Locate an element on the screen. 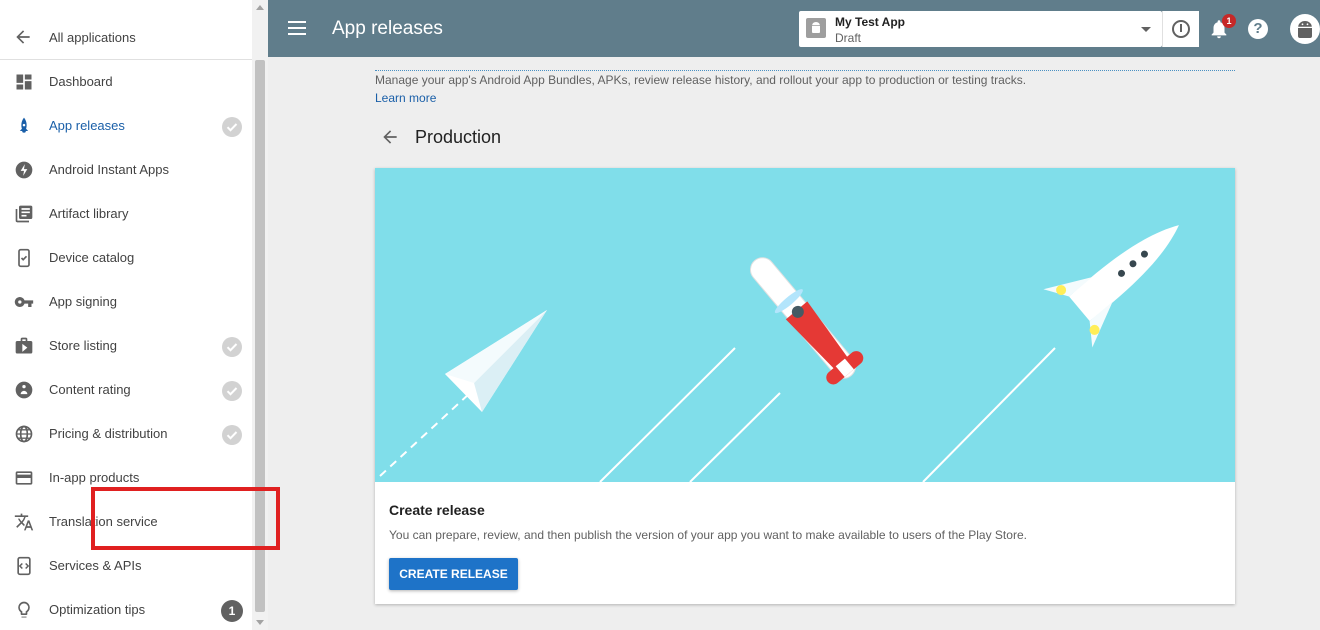 The width and height of the screenshot is (1320, 630). divider is located at coordinates (805, 70).